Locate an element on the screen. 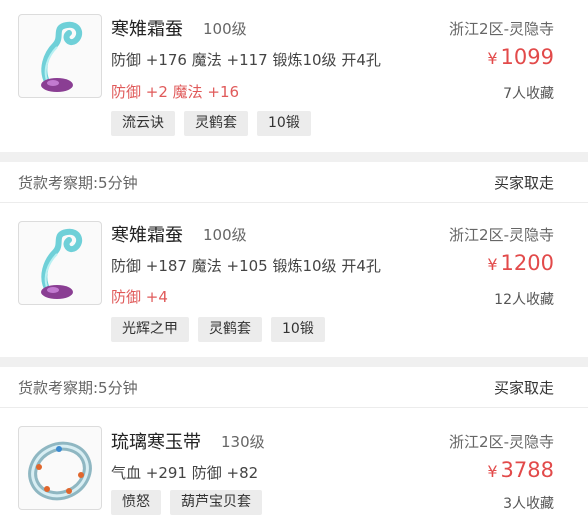  item-price: ¥3788 is located at coordinates (520, 470).